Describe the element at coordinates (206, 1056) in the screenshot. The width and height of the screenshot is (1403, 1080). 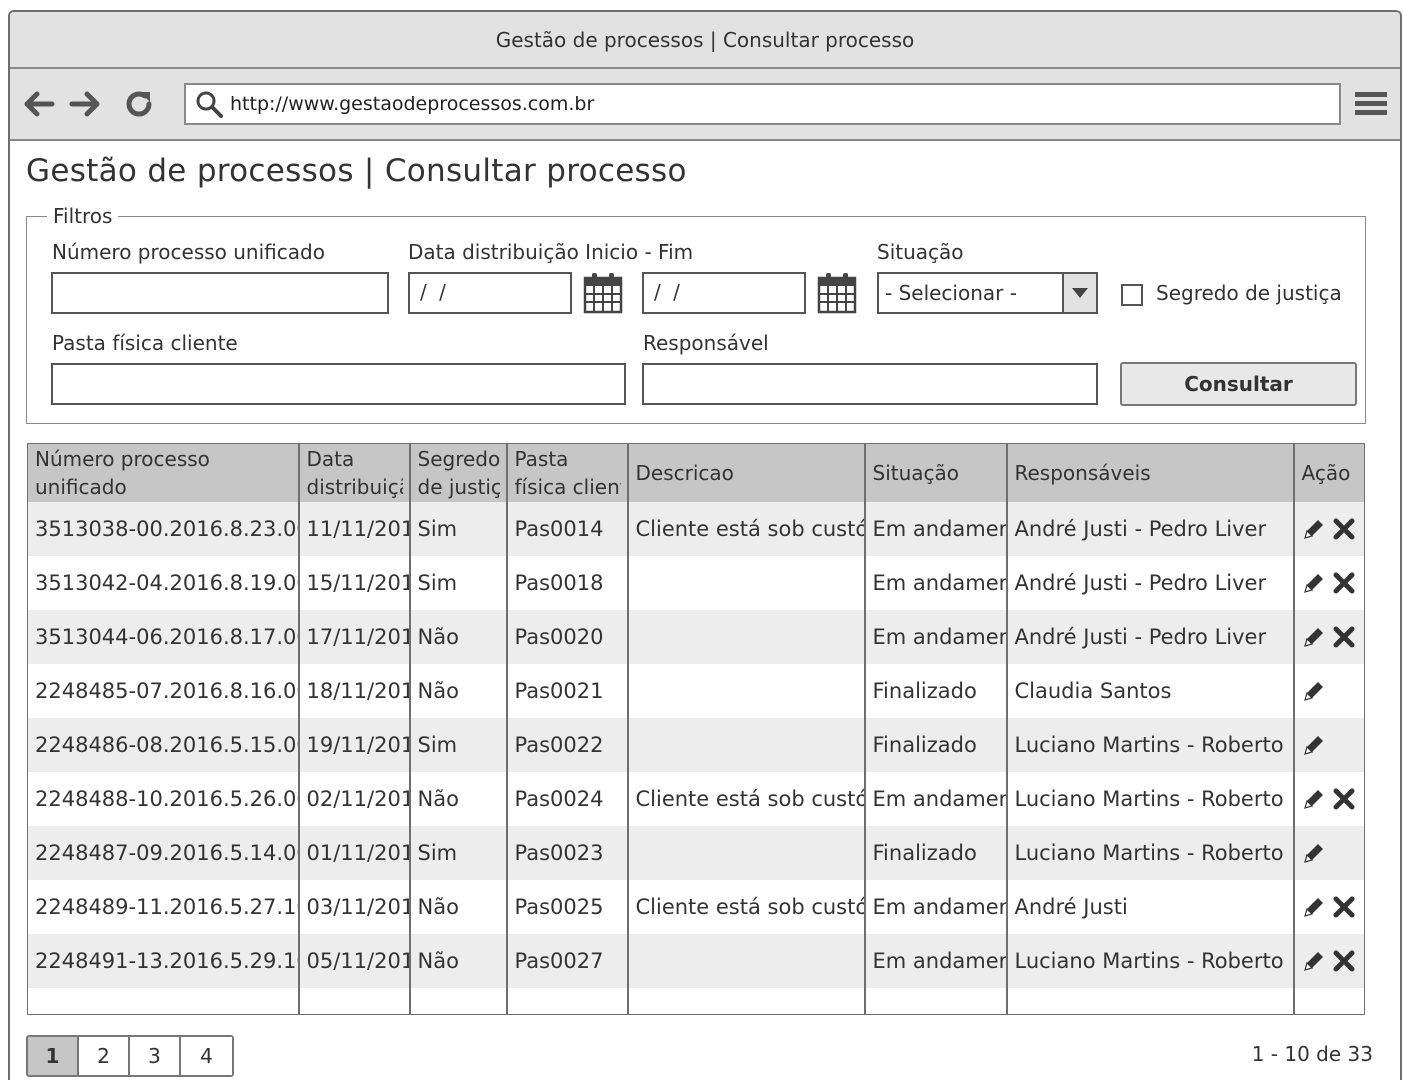
I see `page-button-4: 4` at that location.